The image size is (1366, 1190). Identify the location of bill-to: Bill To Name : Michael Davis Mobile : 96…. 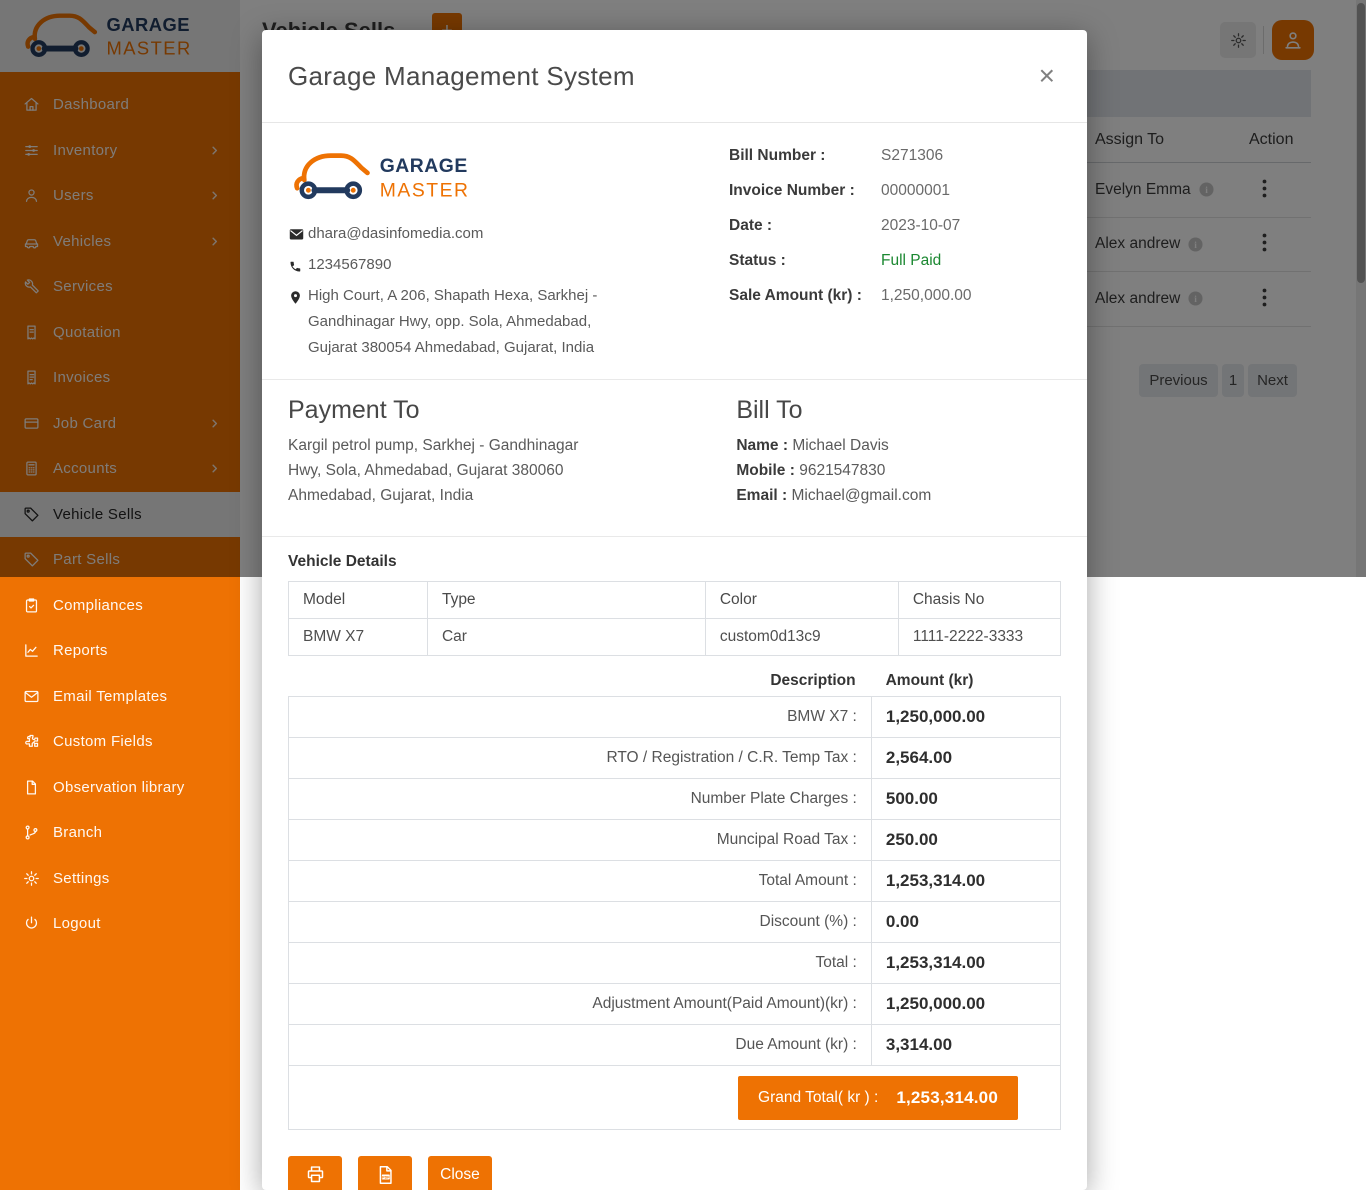
(898, 451).